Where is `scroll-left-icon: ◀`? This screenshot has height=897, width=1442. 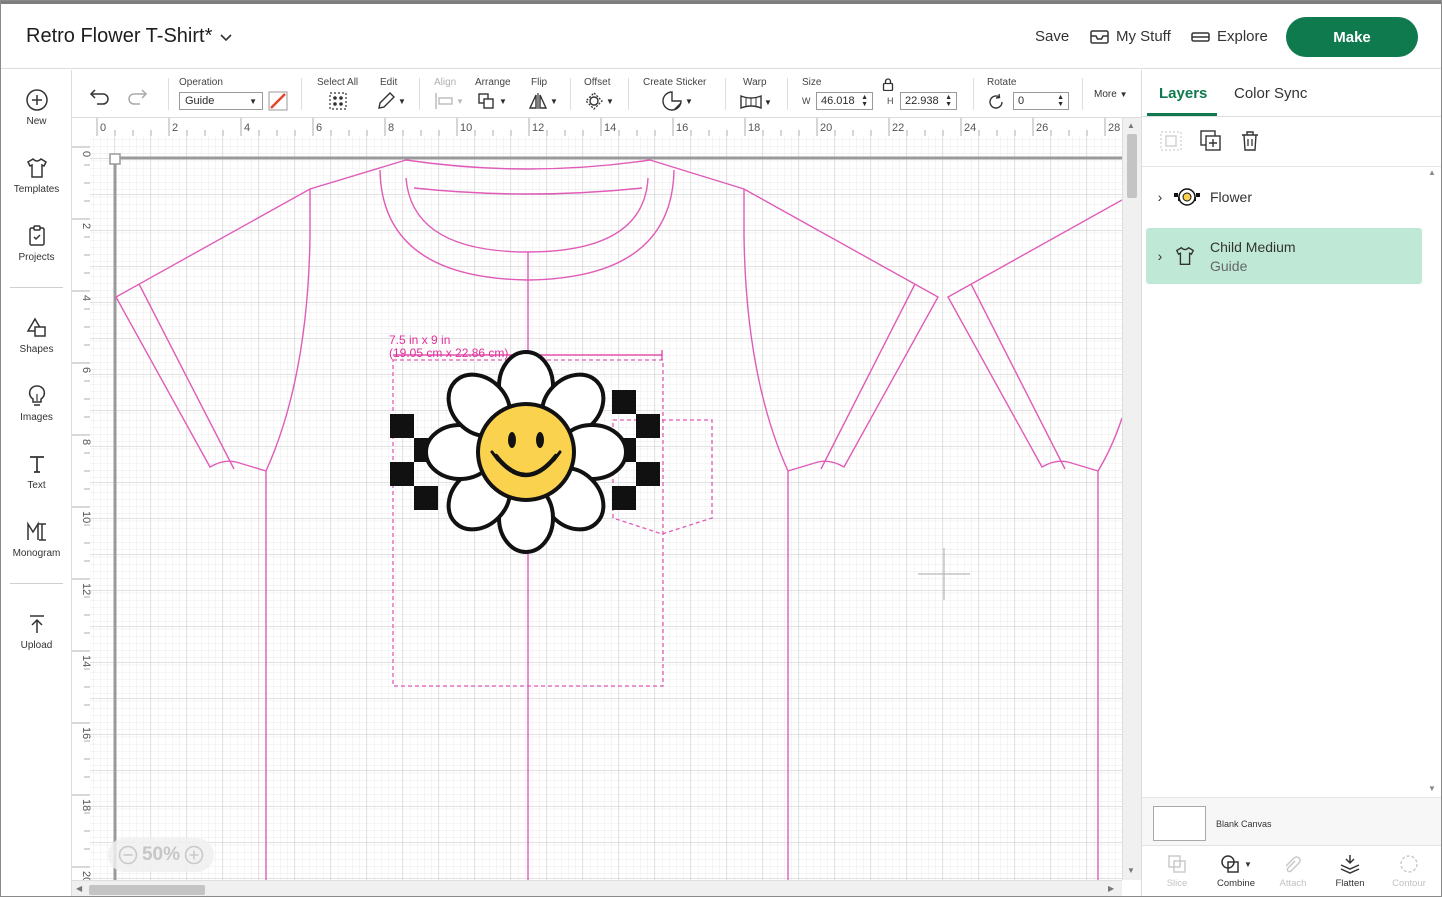 scroll-left-icon: ◀ is located at coordinates (79, 888).